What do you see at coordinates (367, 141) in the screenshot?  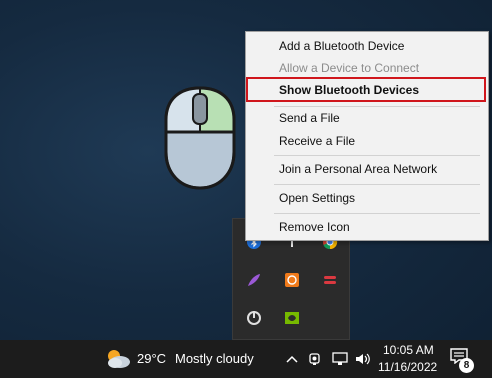 I see `menu-item-receive-file: Receive a File` at bounding box center [367, 141].